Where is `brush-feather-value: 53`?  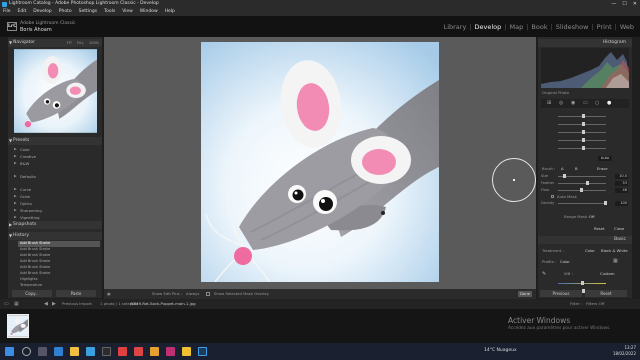 brush-feather-value: 53 is located at coordinates (621, 183).